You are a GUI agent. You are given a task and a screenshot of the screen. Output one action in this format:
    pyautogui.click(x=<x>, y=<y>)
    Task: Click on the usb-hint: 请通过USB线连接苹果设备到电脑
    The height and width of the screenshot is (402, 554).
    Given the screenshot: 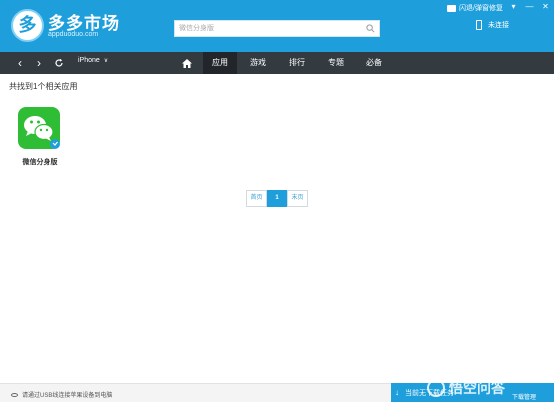 What is the action you would take?
    pyautogui.click(x=61, y=394)
    